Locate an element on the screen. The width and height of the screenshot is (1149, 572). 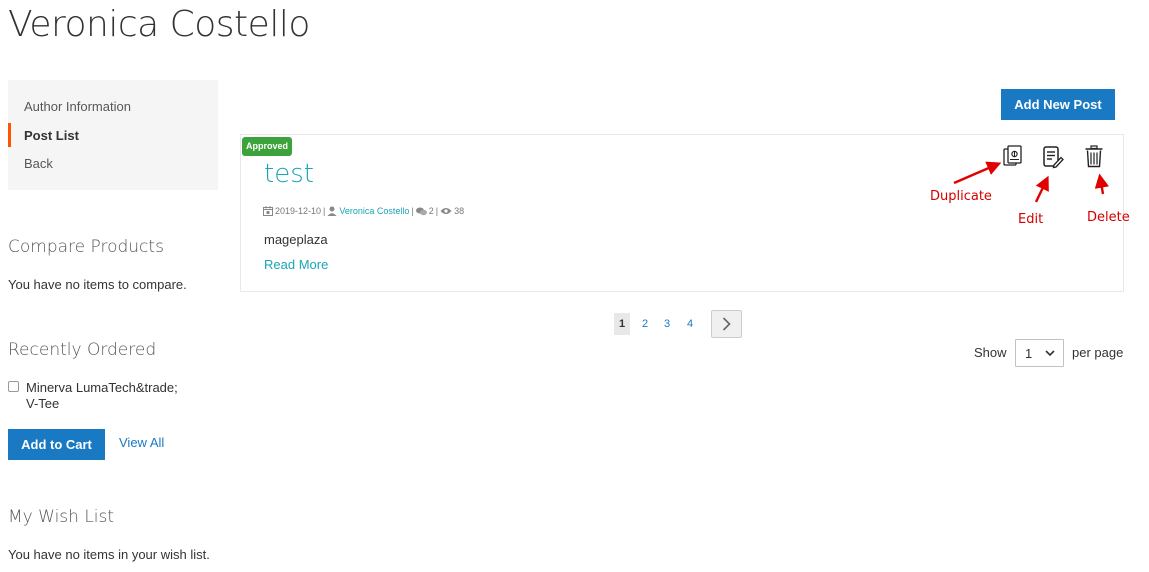
next-page-button is located at coordinates (726, 324).